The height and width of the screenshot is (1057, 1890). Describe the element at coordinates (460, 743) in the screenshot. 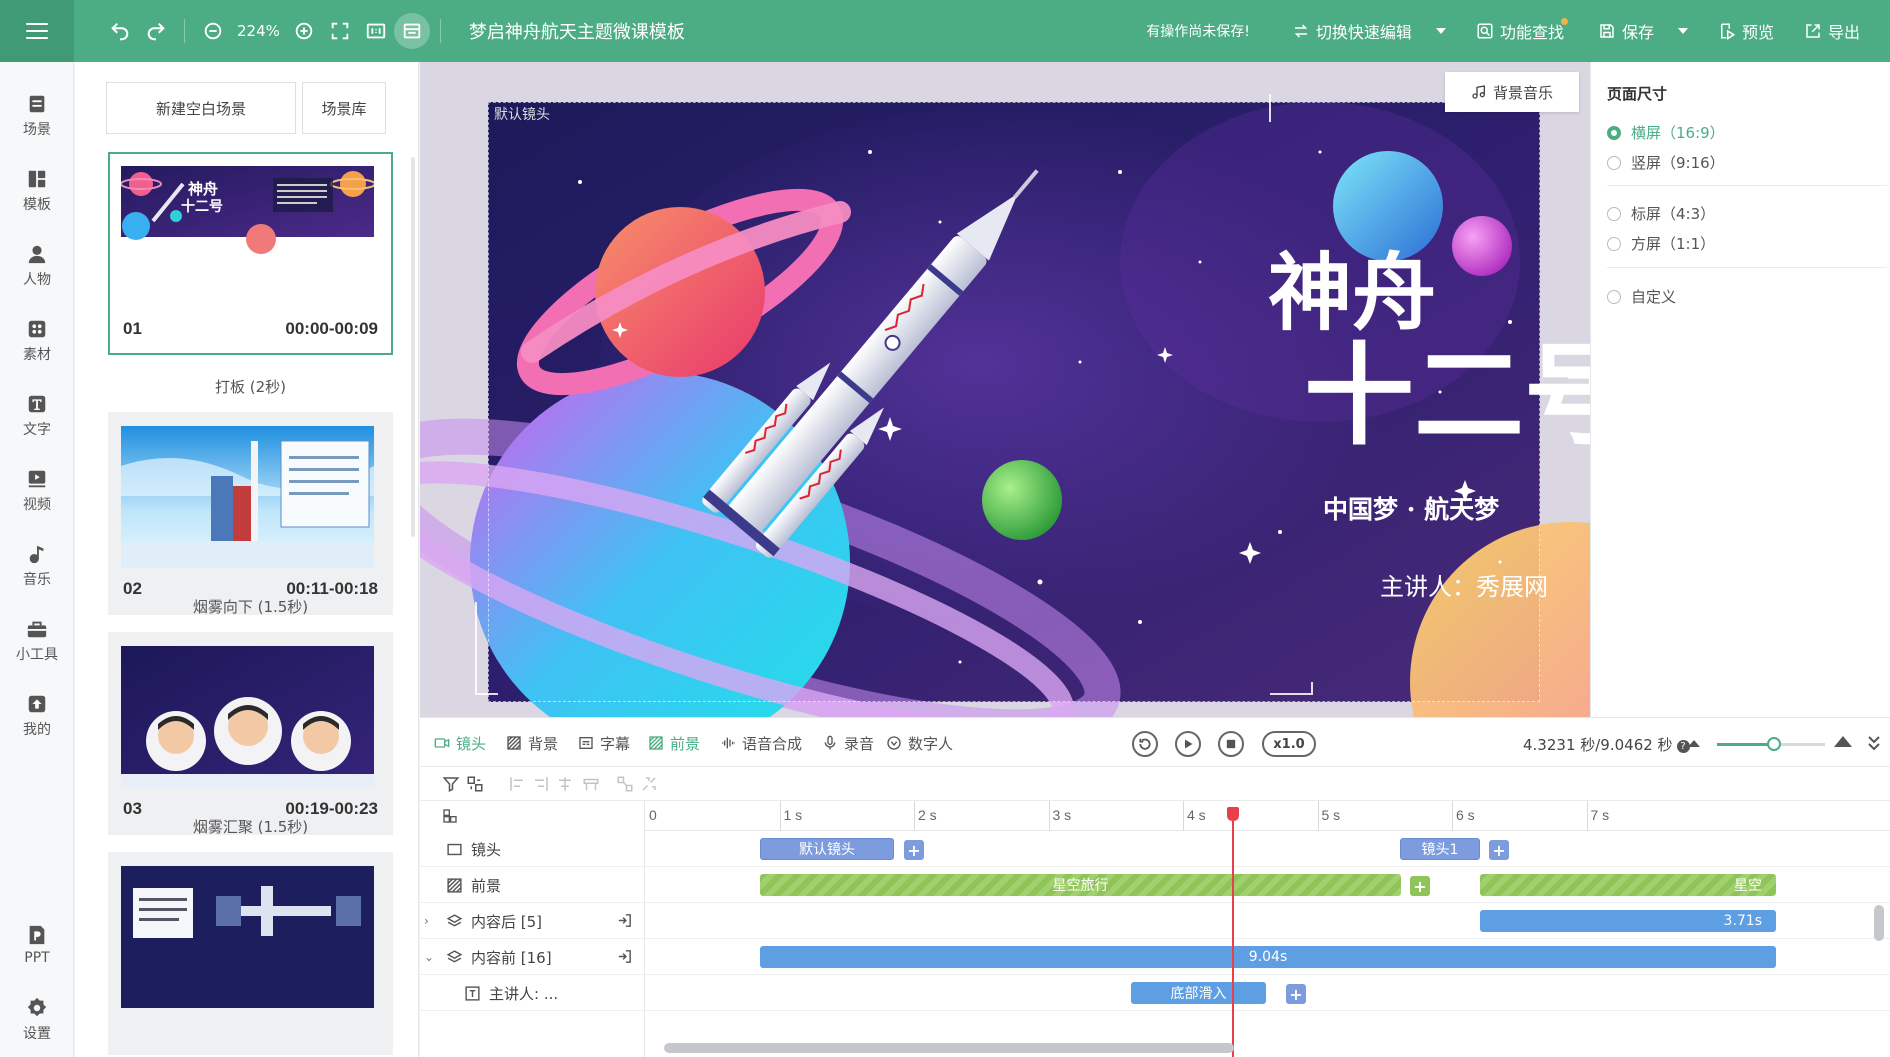

I see `tab-camera: 镜头` at that location.